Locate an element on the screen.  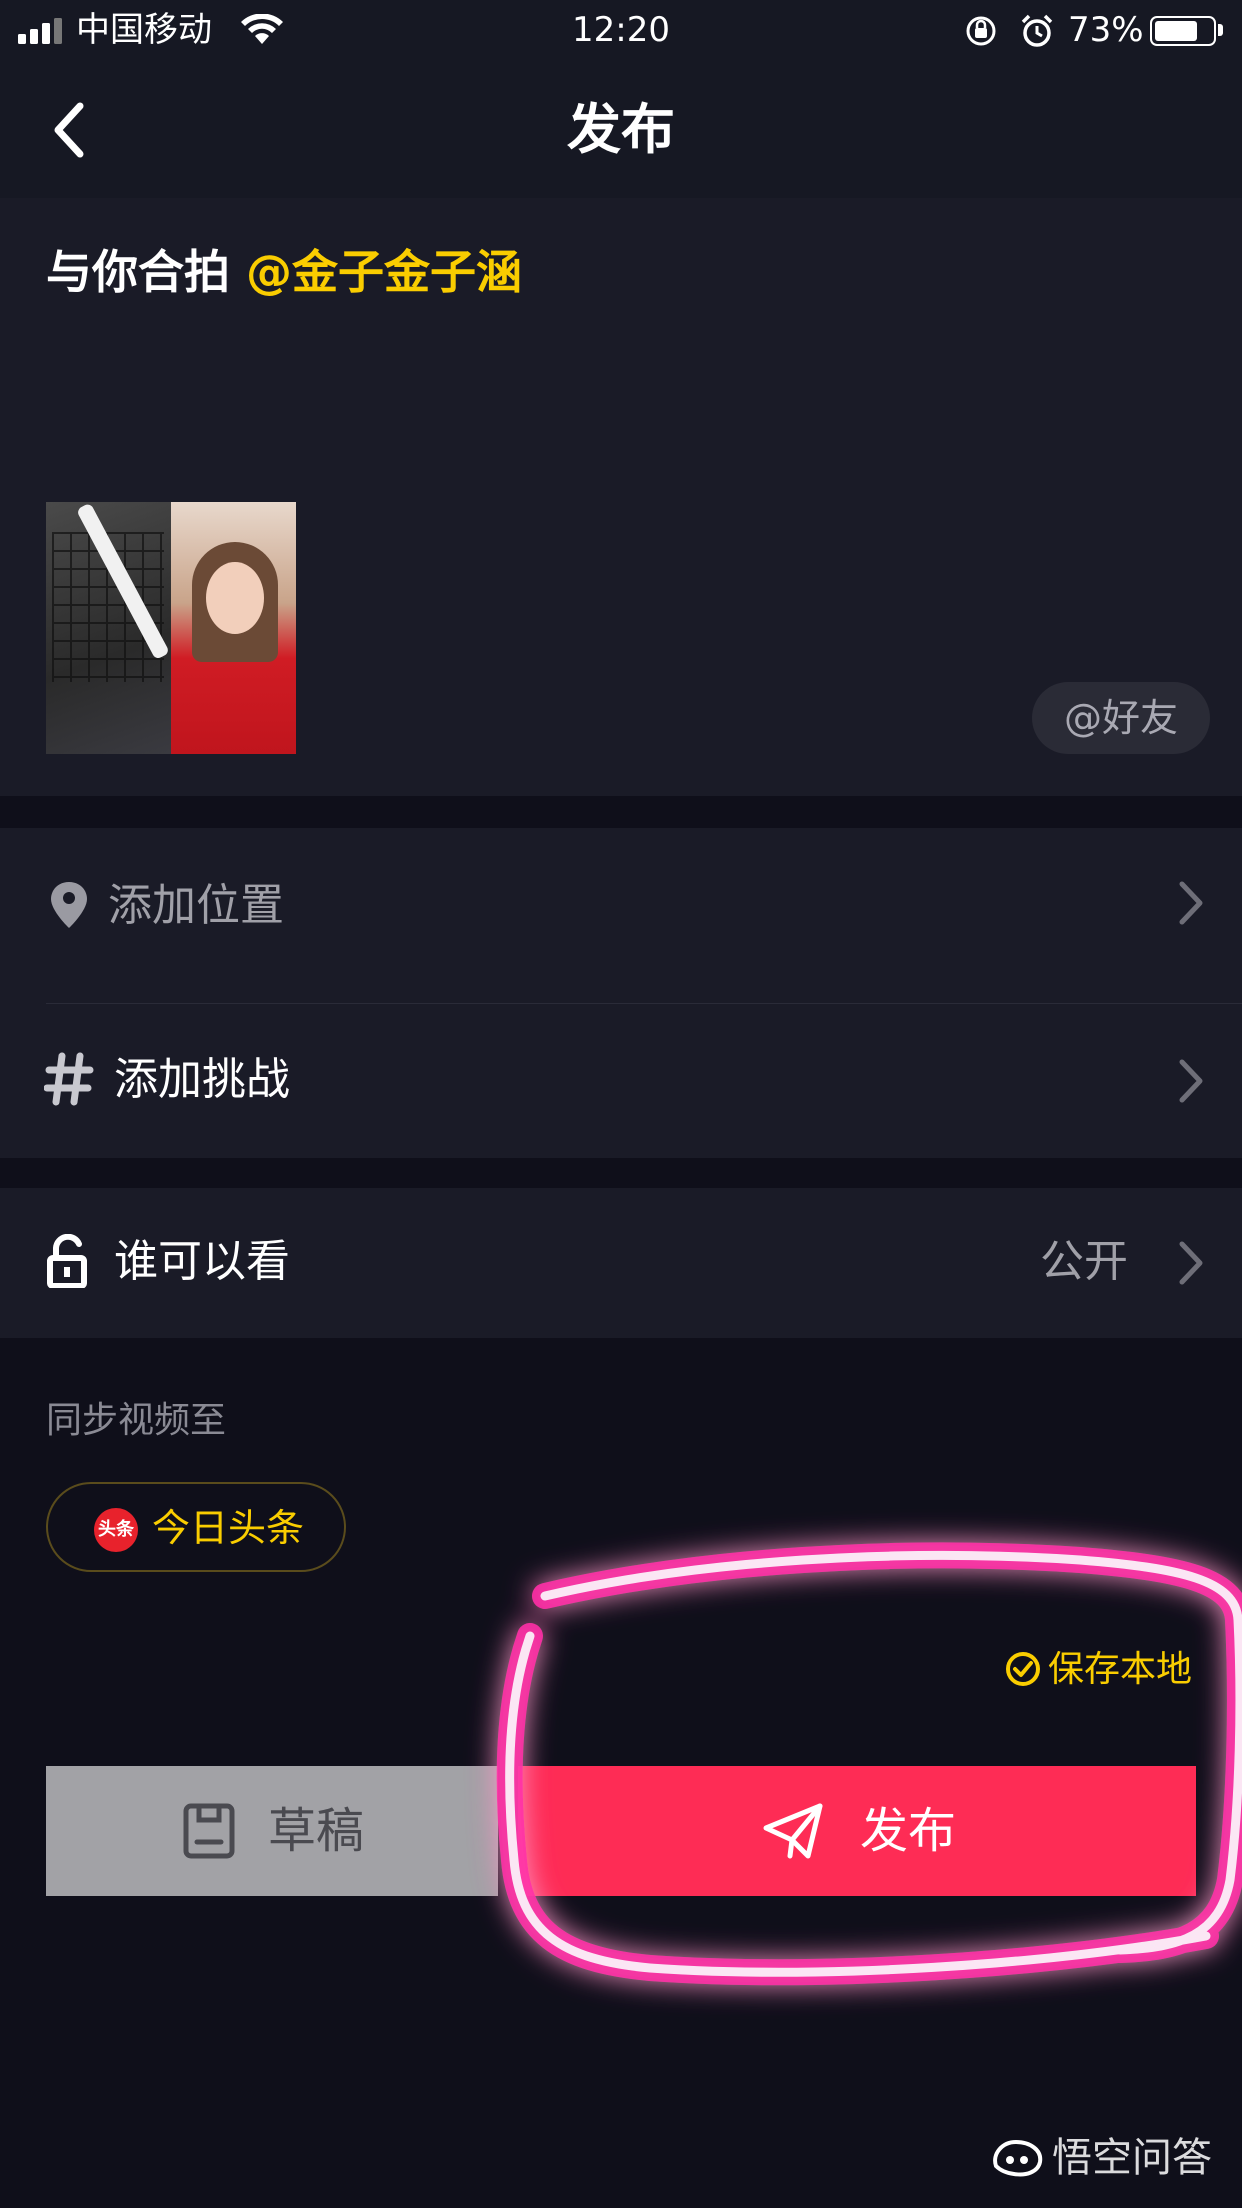
draft-button: 草稿 is located at coordinates (272, 1831).